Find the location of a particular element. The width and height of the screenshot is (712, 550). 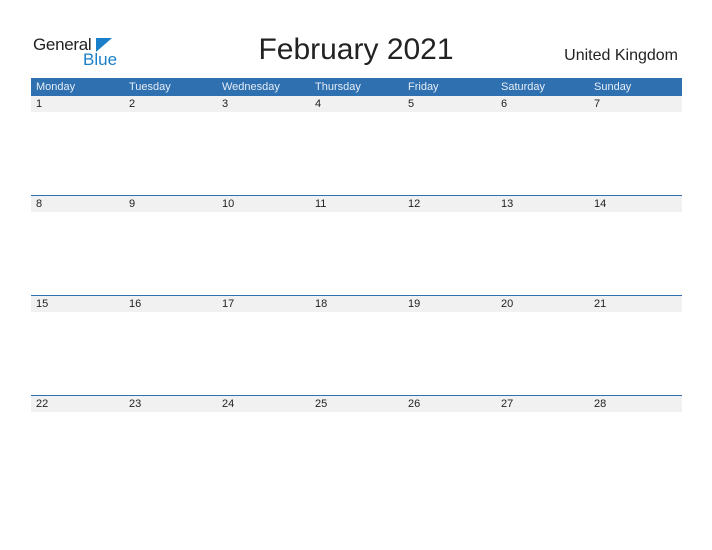

day-cell: 7 is located at coordinates (597, 104).